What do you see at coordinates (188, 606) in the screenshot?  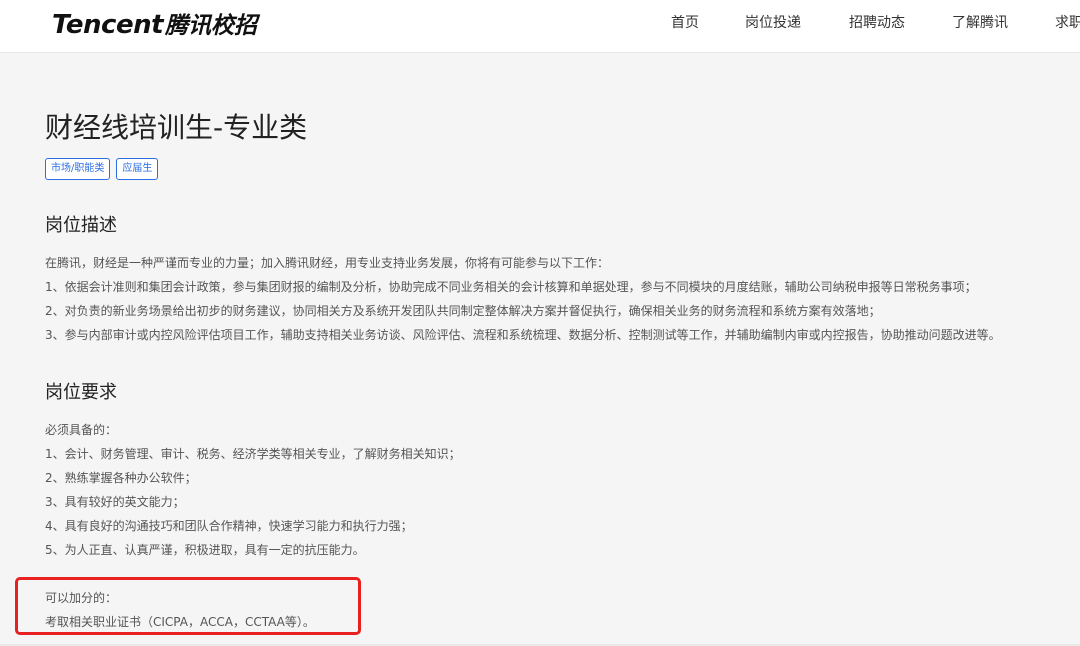 I see `highlight-annotation-box` at bounding box center [188, 606].